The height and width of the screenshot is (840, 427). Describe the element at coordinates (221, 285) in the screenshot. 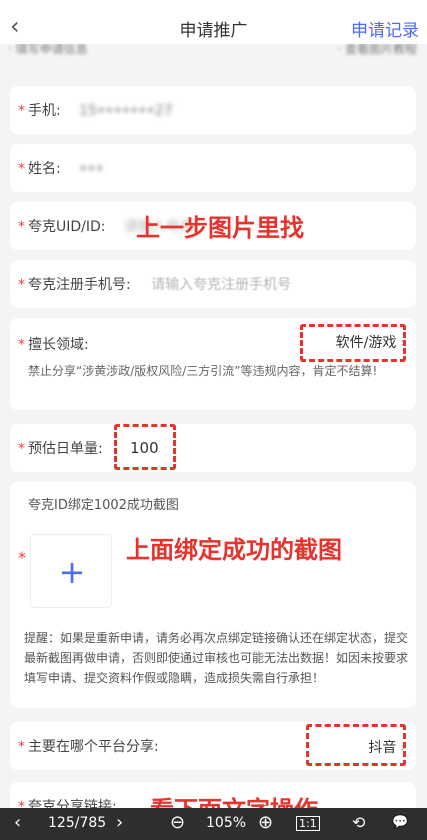

I see `reg-phone-input: 请输入夸克注册手机号` at that location.